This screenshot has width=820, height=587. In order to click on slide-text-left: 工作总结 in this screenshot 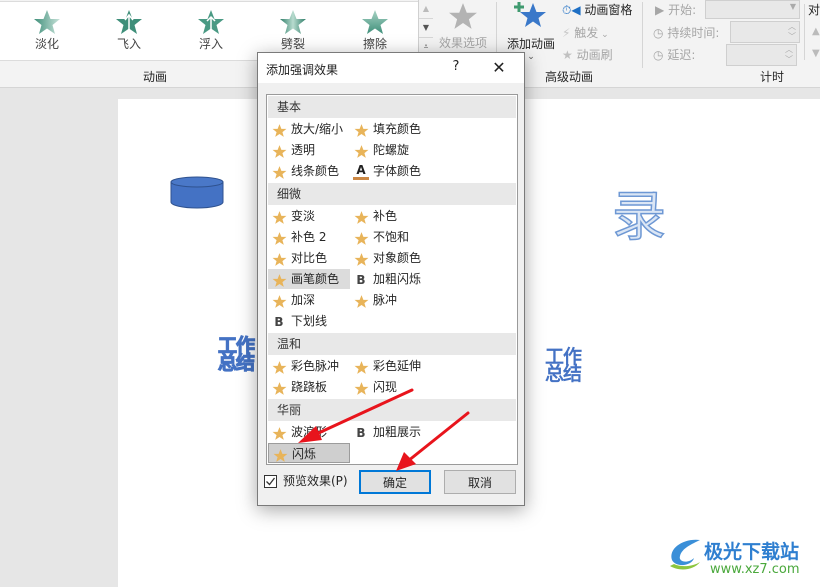, I will do `click(238, 354)`.